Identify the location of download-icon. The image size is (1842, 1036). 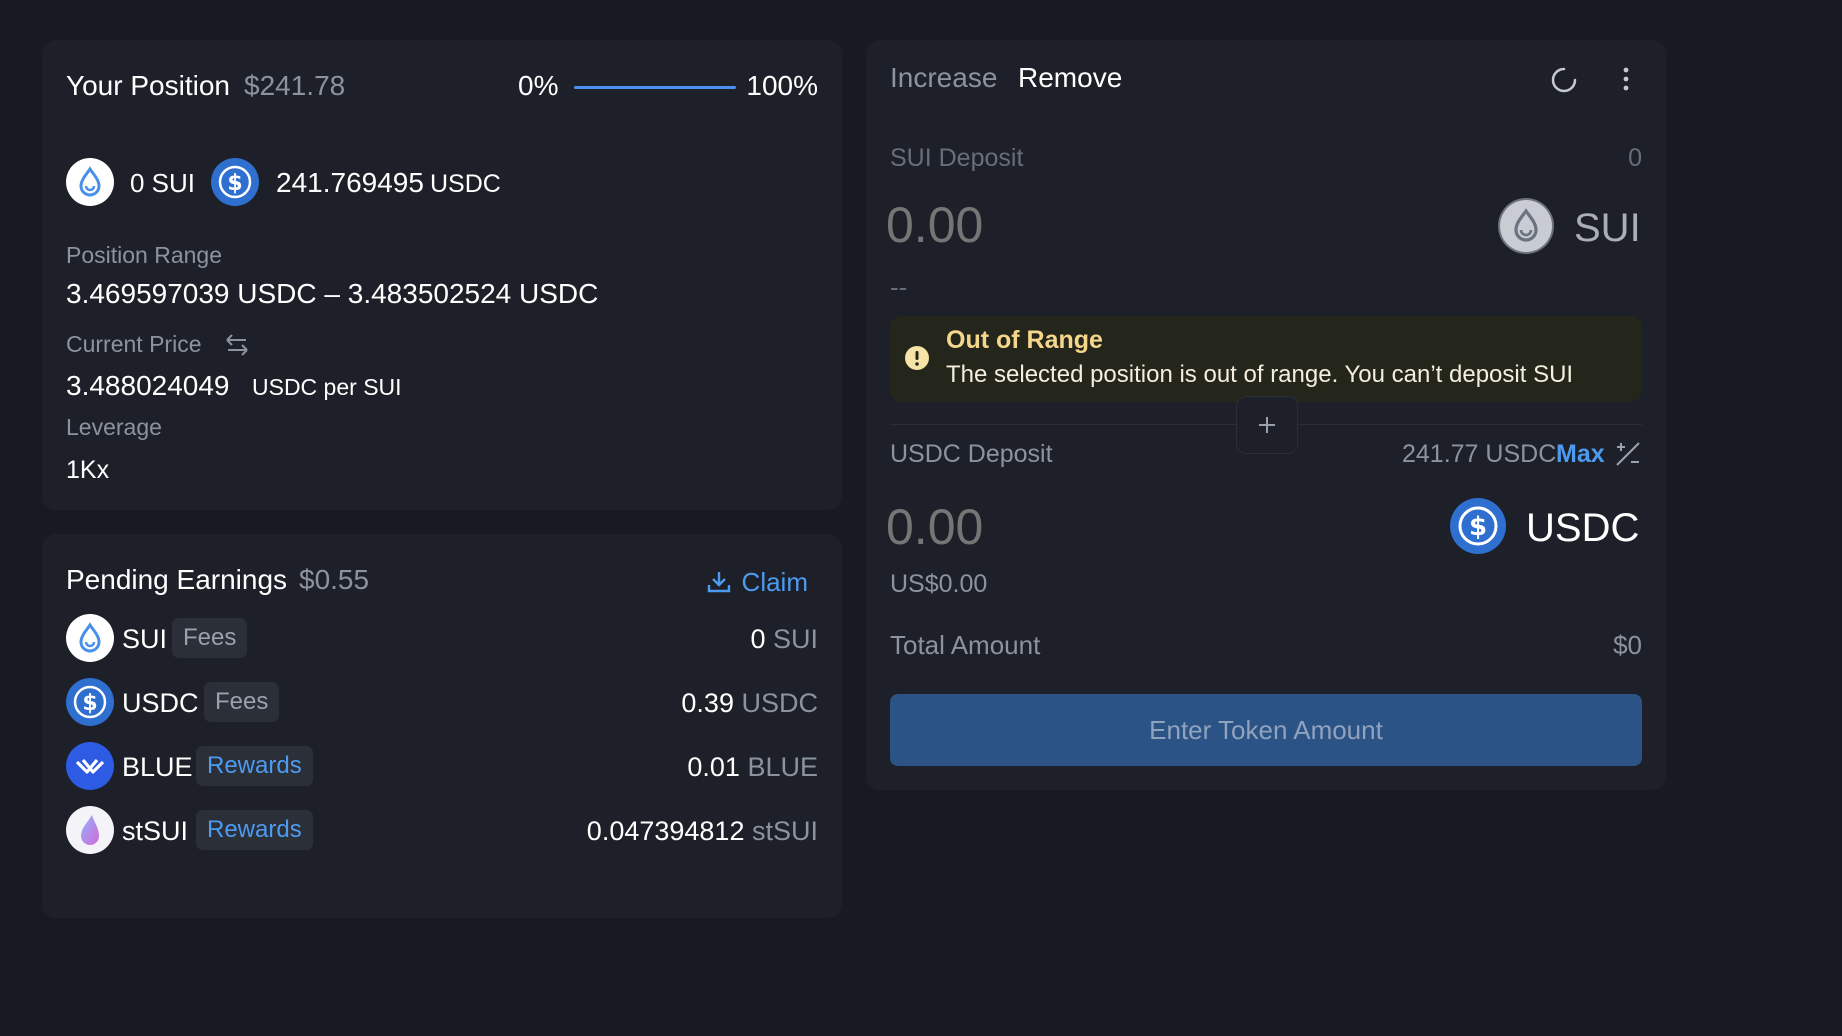
(719, 582).